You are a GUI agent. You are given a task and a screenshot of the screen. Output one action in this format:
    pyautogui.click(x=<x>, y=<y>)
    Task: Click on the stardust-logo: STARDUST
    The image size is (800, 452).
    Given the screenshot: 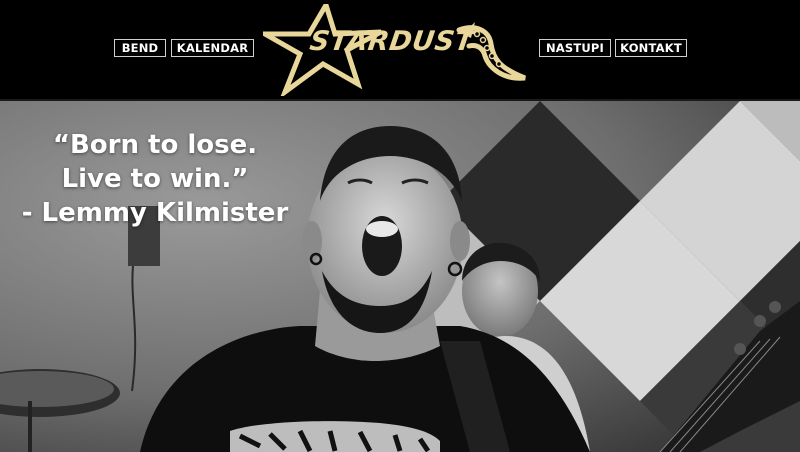 What is the action you would take?
    pyautogui.click(x=392, y=50)
    